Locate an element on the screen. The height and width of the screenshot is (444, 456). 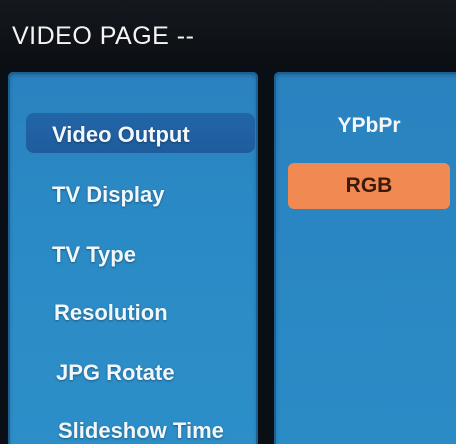
menu-item-label: Slideshow Time is located at coordinates (141, 430).